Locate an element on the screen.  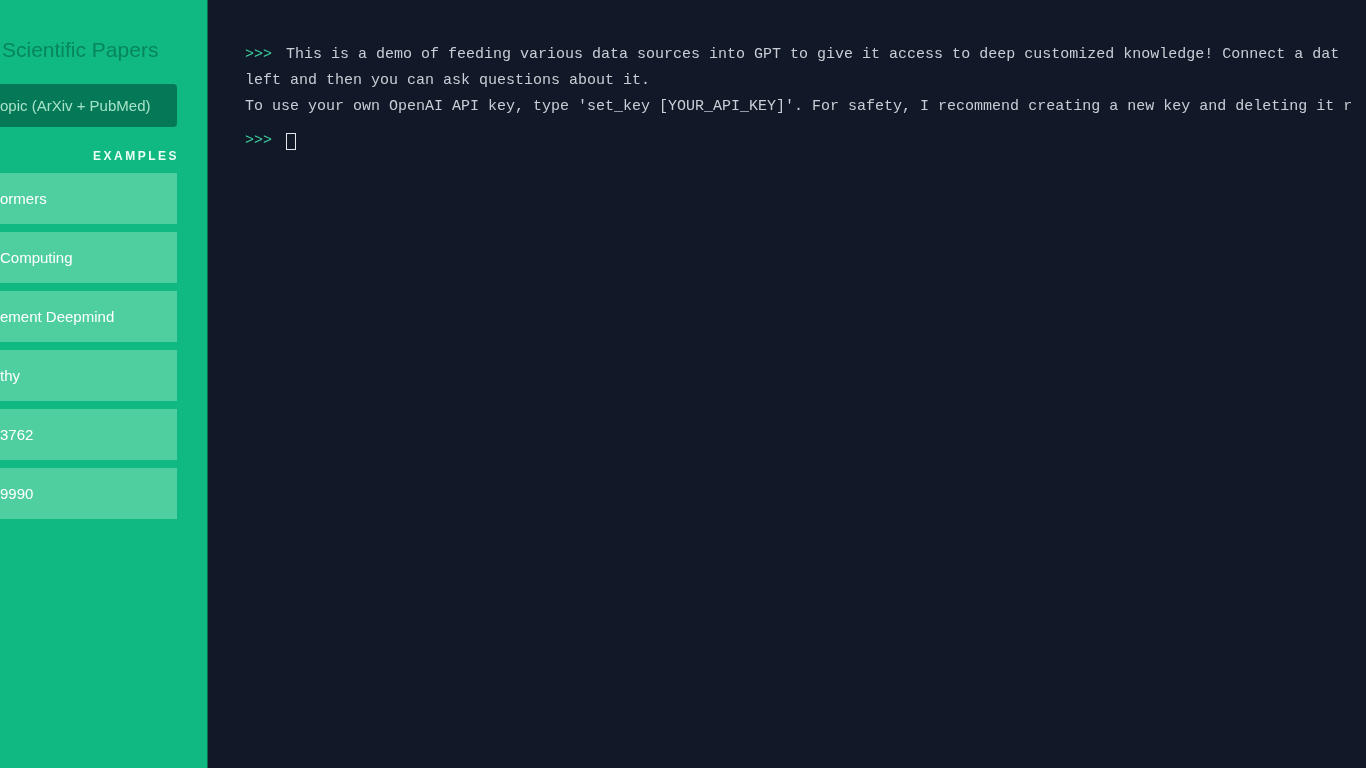
data-source-button: opic (ArXiv + PubMed) is located at coordinates (88, 105).